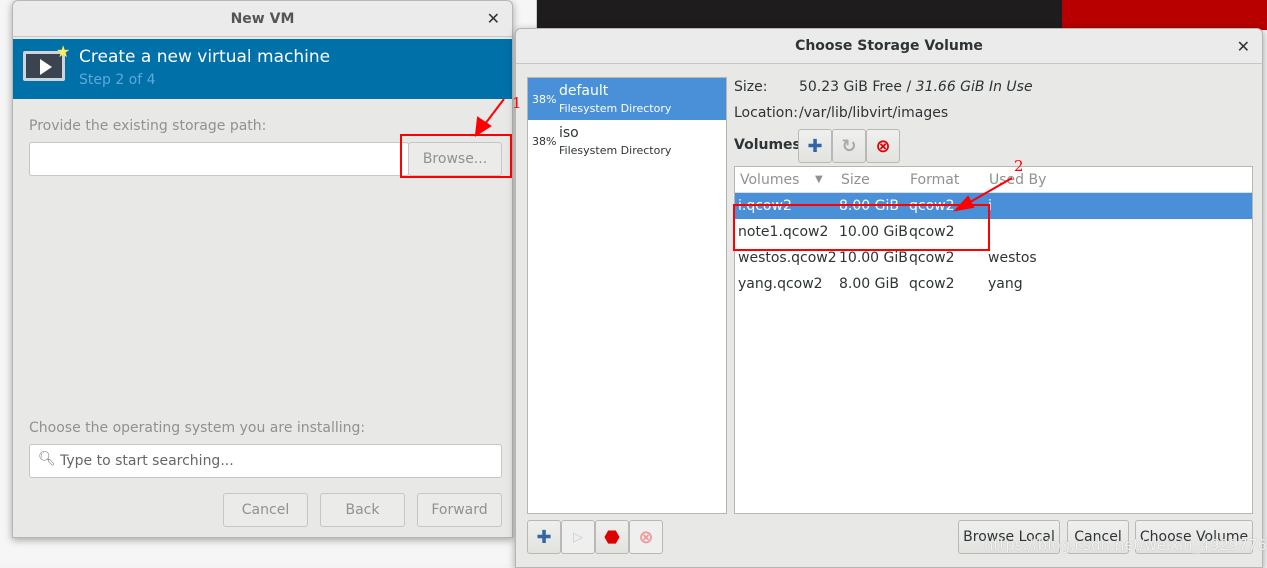  Describe the element at coordinates (1125, 545) in the screenshot. I see `watermark: https://blog.csdn.net/weixin_49297769` at that location.